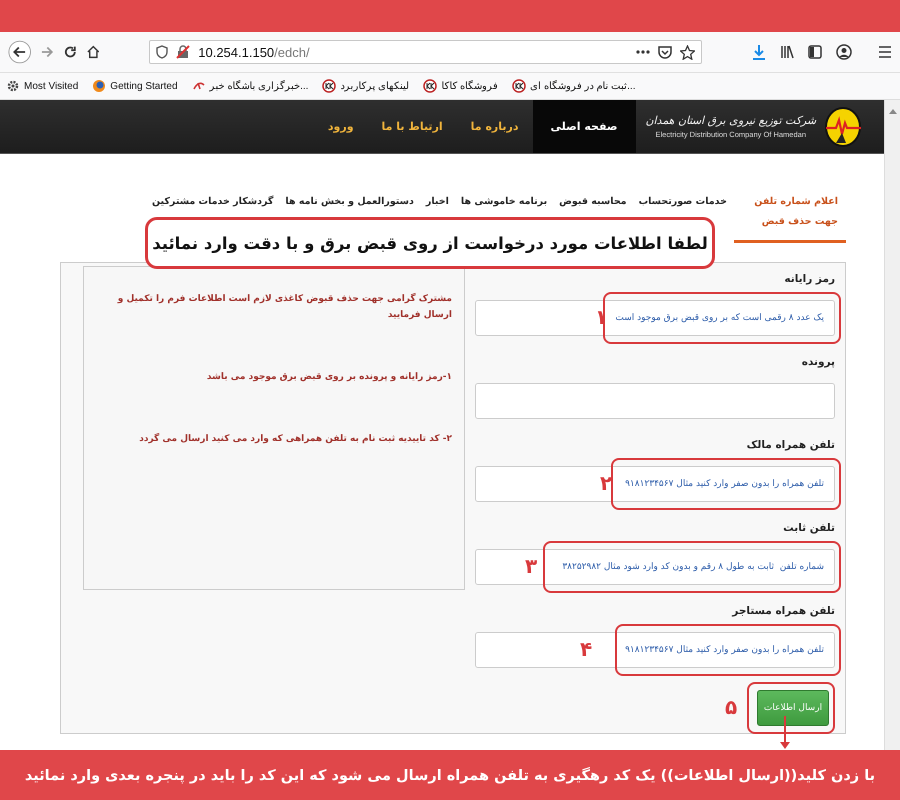 This screenshot has height=800, width=900. What do you see at coordinates (366, 86) in the screenshot?
I see `bookmark: لینکهای پرکاربرد` at bounding box center [366, 86].